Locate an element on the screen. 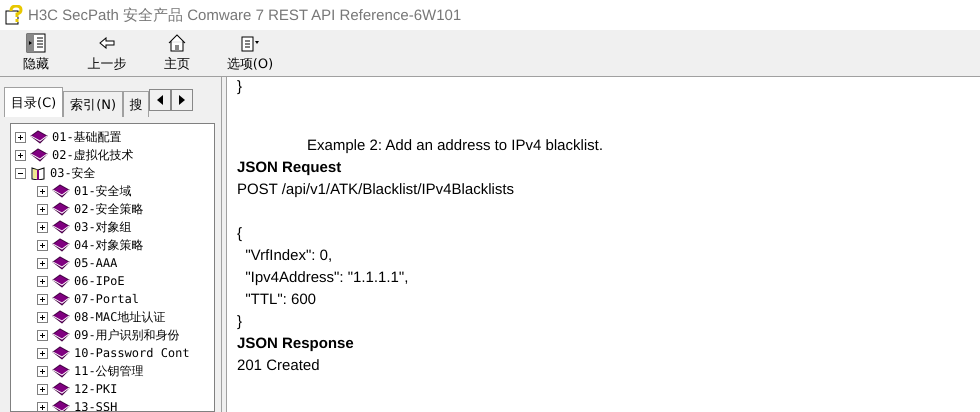  toolbar-button: 主页 is located at coordinates (177, 53).